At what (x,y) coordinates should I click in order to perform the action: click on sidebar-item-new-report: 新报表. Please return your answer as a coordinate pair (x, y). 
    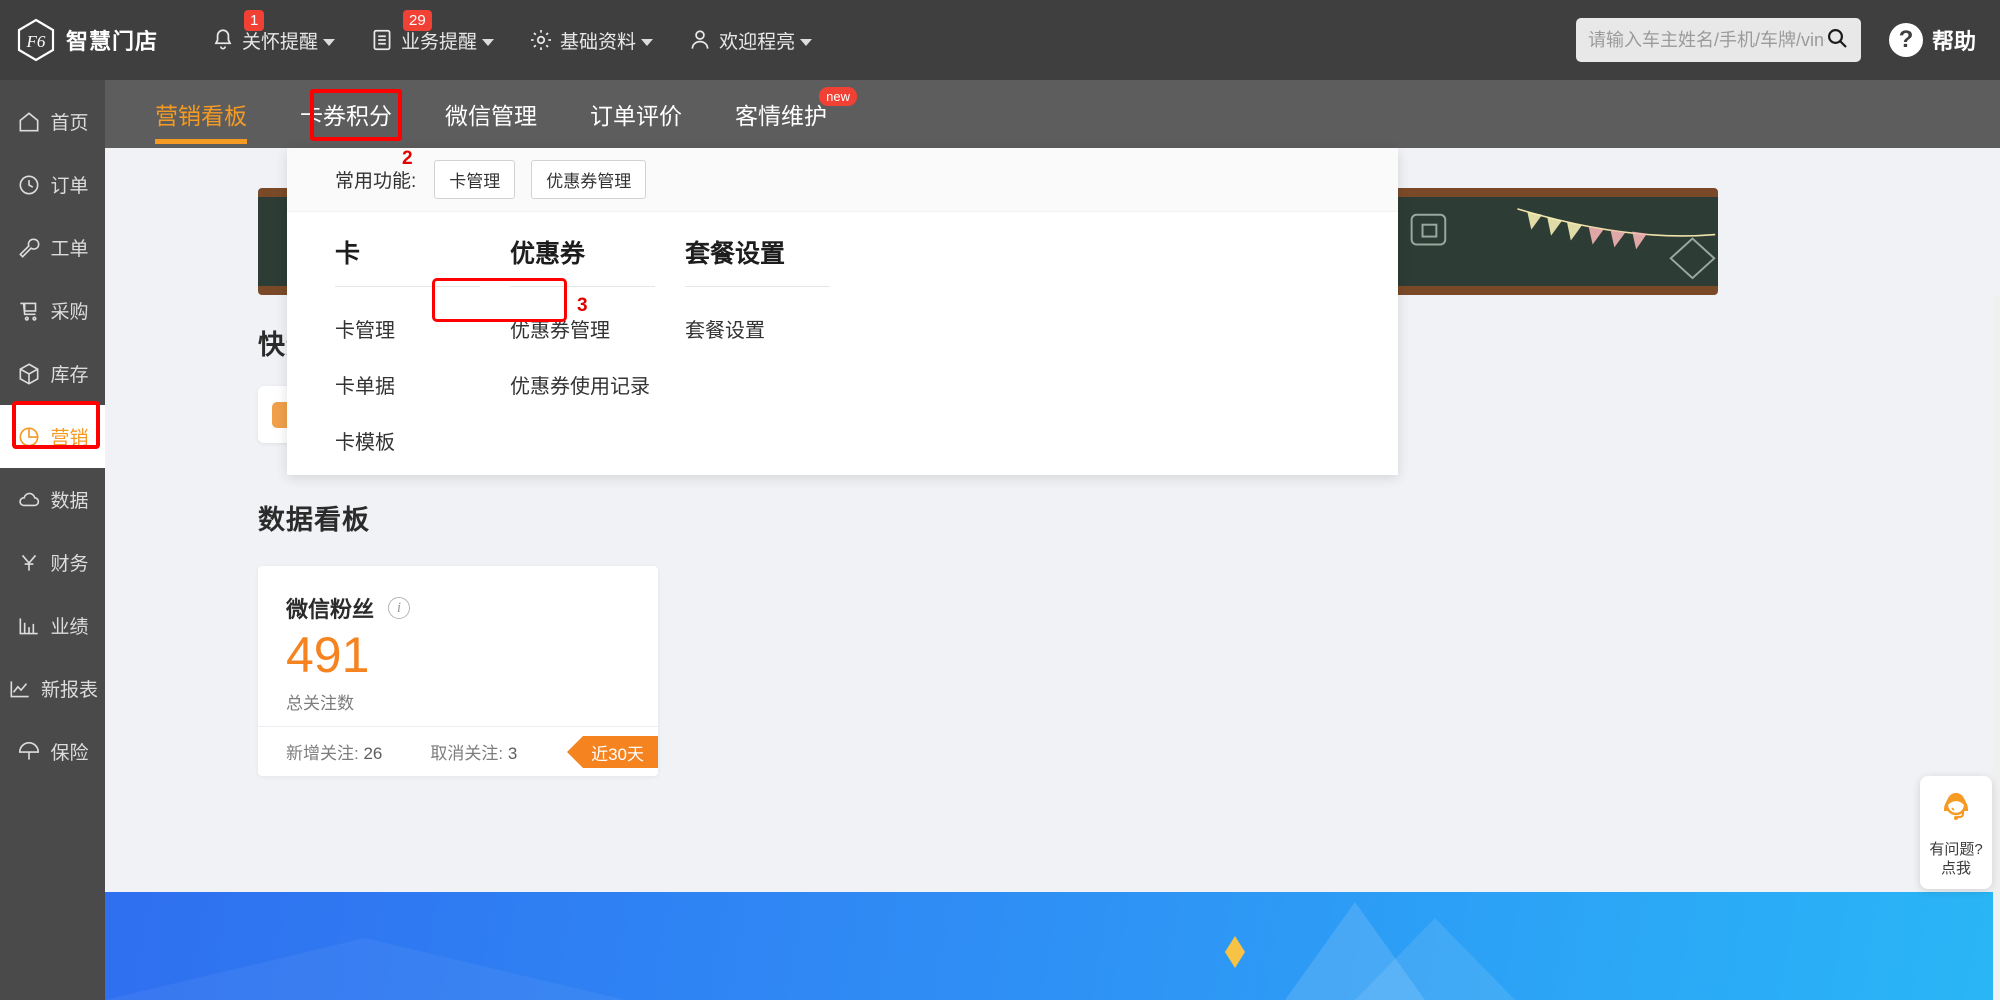
    Looking at the image, I should click on (52, 688).